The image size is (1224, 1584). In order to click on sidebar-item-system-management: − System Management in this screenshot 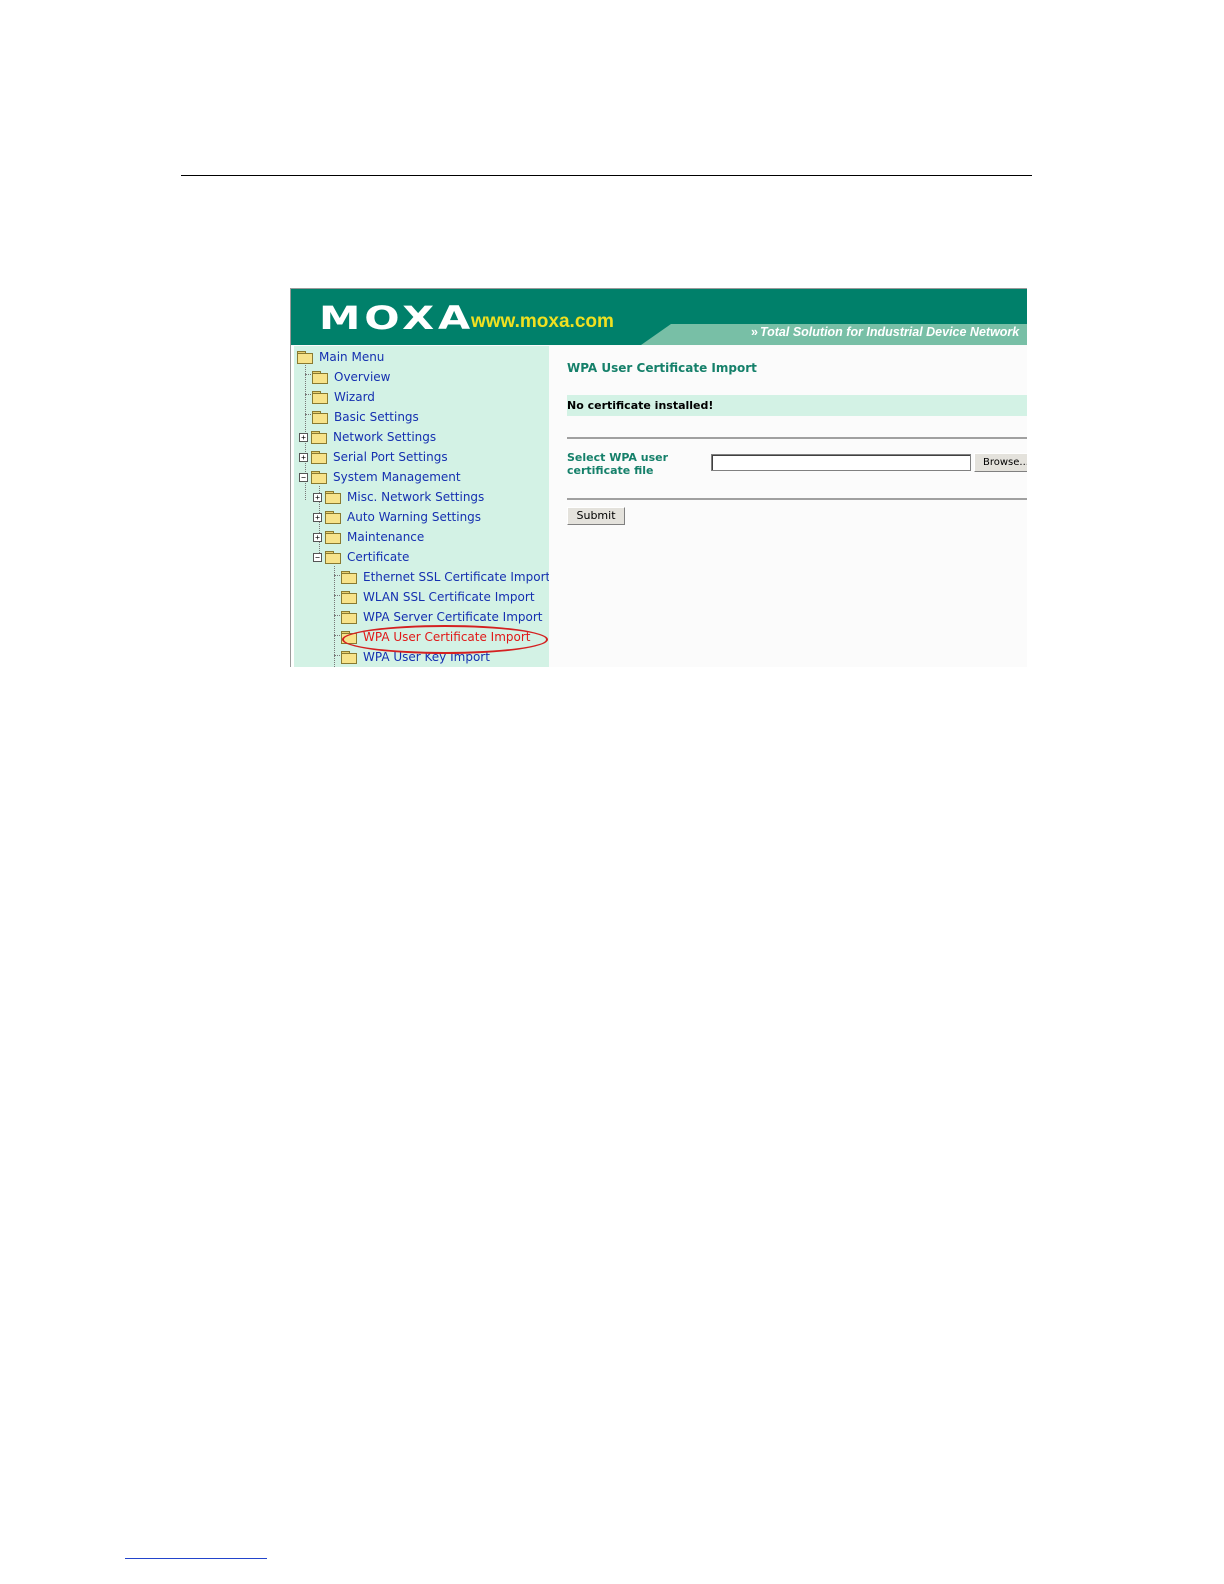, I will do `click(380, 477)`.